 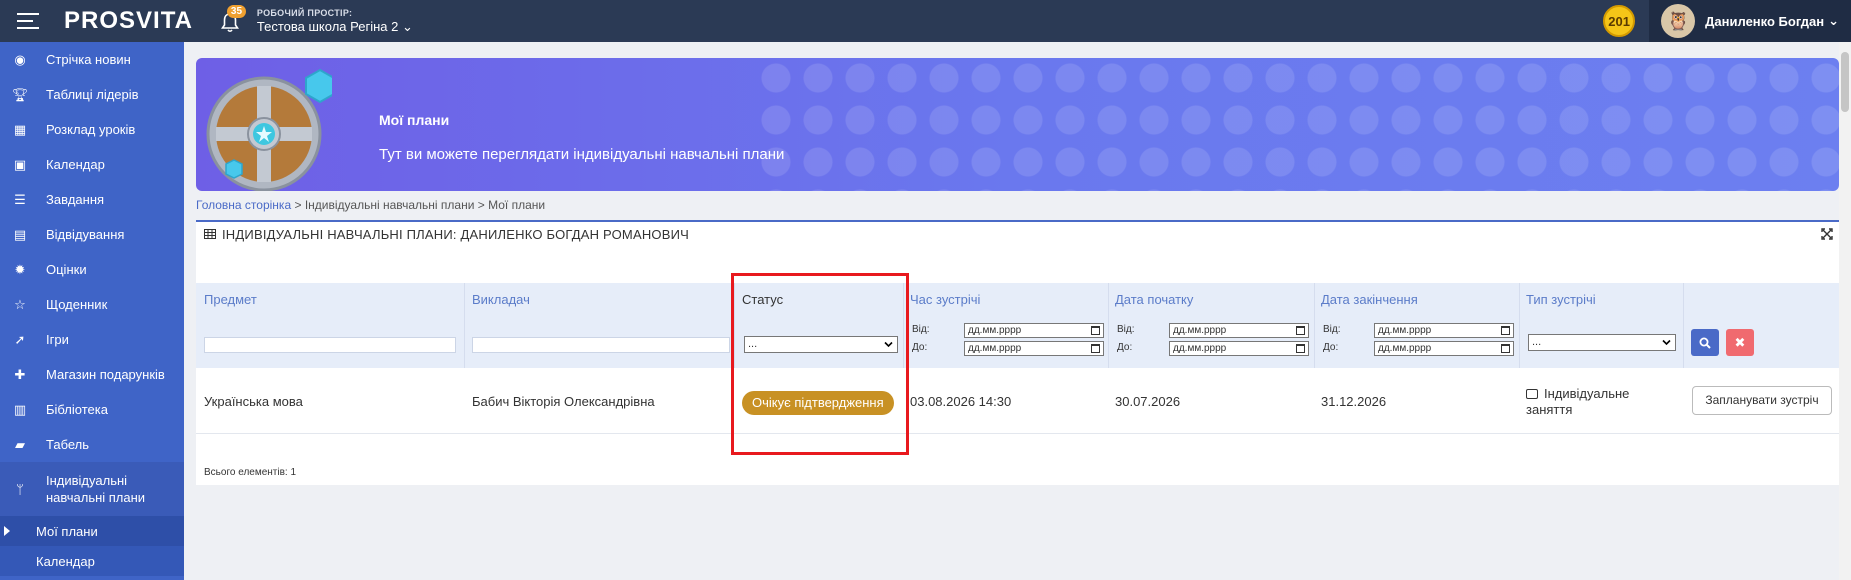 I want to click on meeting-time-to-label: До:, so click(x=920, y=347).